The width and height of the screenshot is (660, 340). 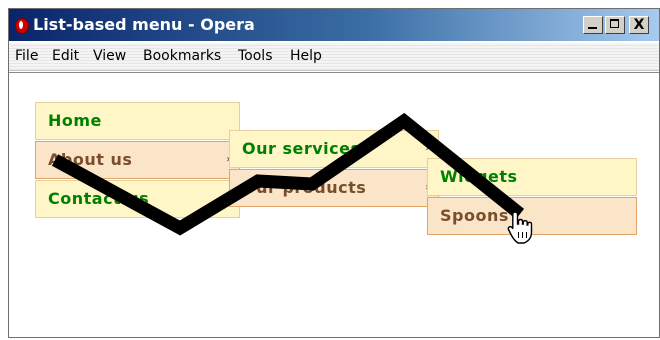 I want to click on window-title: List-based menu - Opera, so click(x=144, y=24).